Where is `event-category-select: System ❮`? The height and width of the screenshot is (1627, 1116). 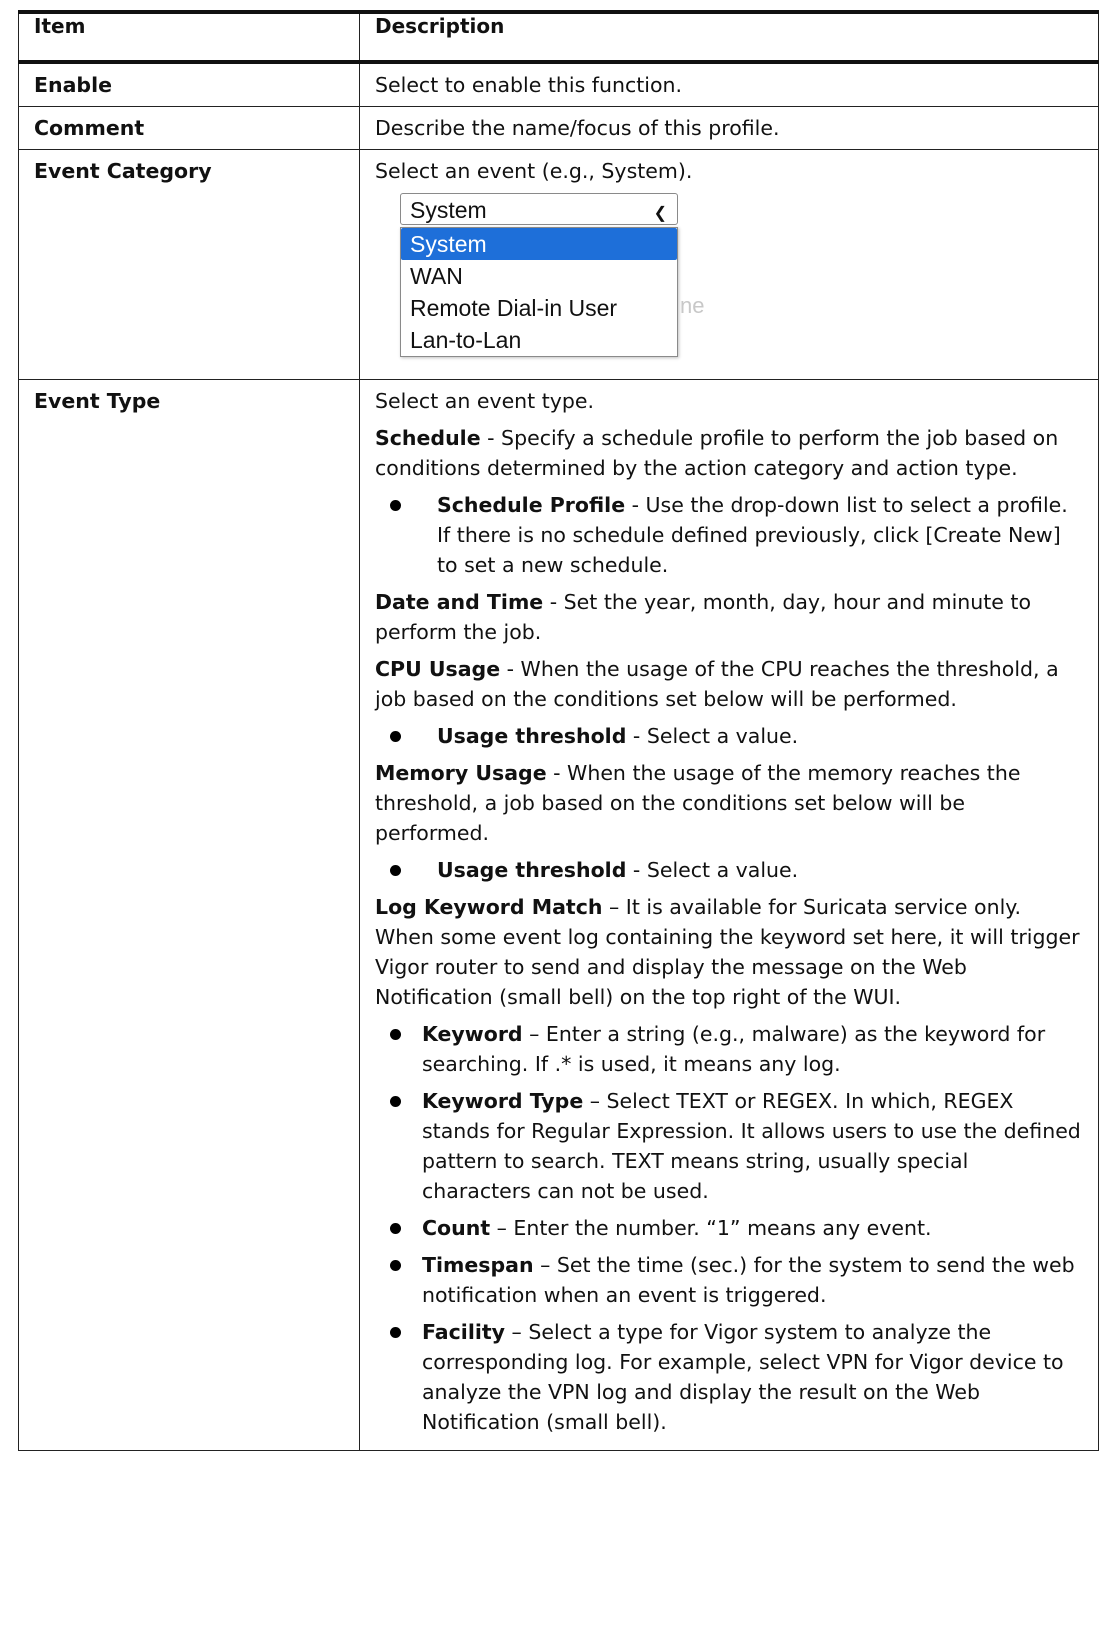
event-category-select: System ❮ is located at coordinates (539, 209).